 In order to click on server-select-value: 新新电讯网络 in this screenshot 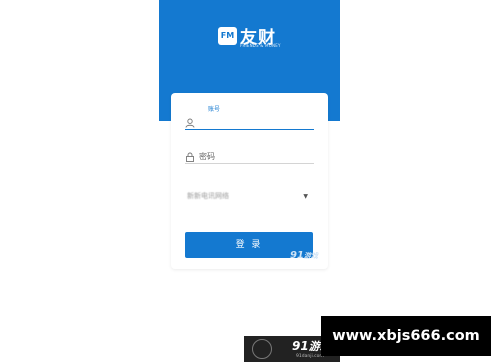, I will do `click(208, 196)`.